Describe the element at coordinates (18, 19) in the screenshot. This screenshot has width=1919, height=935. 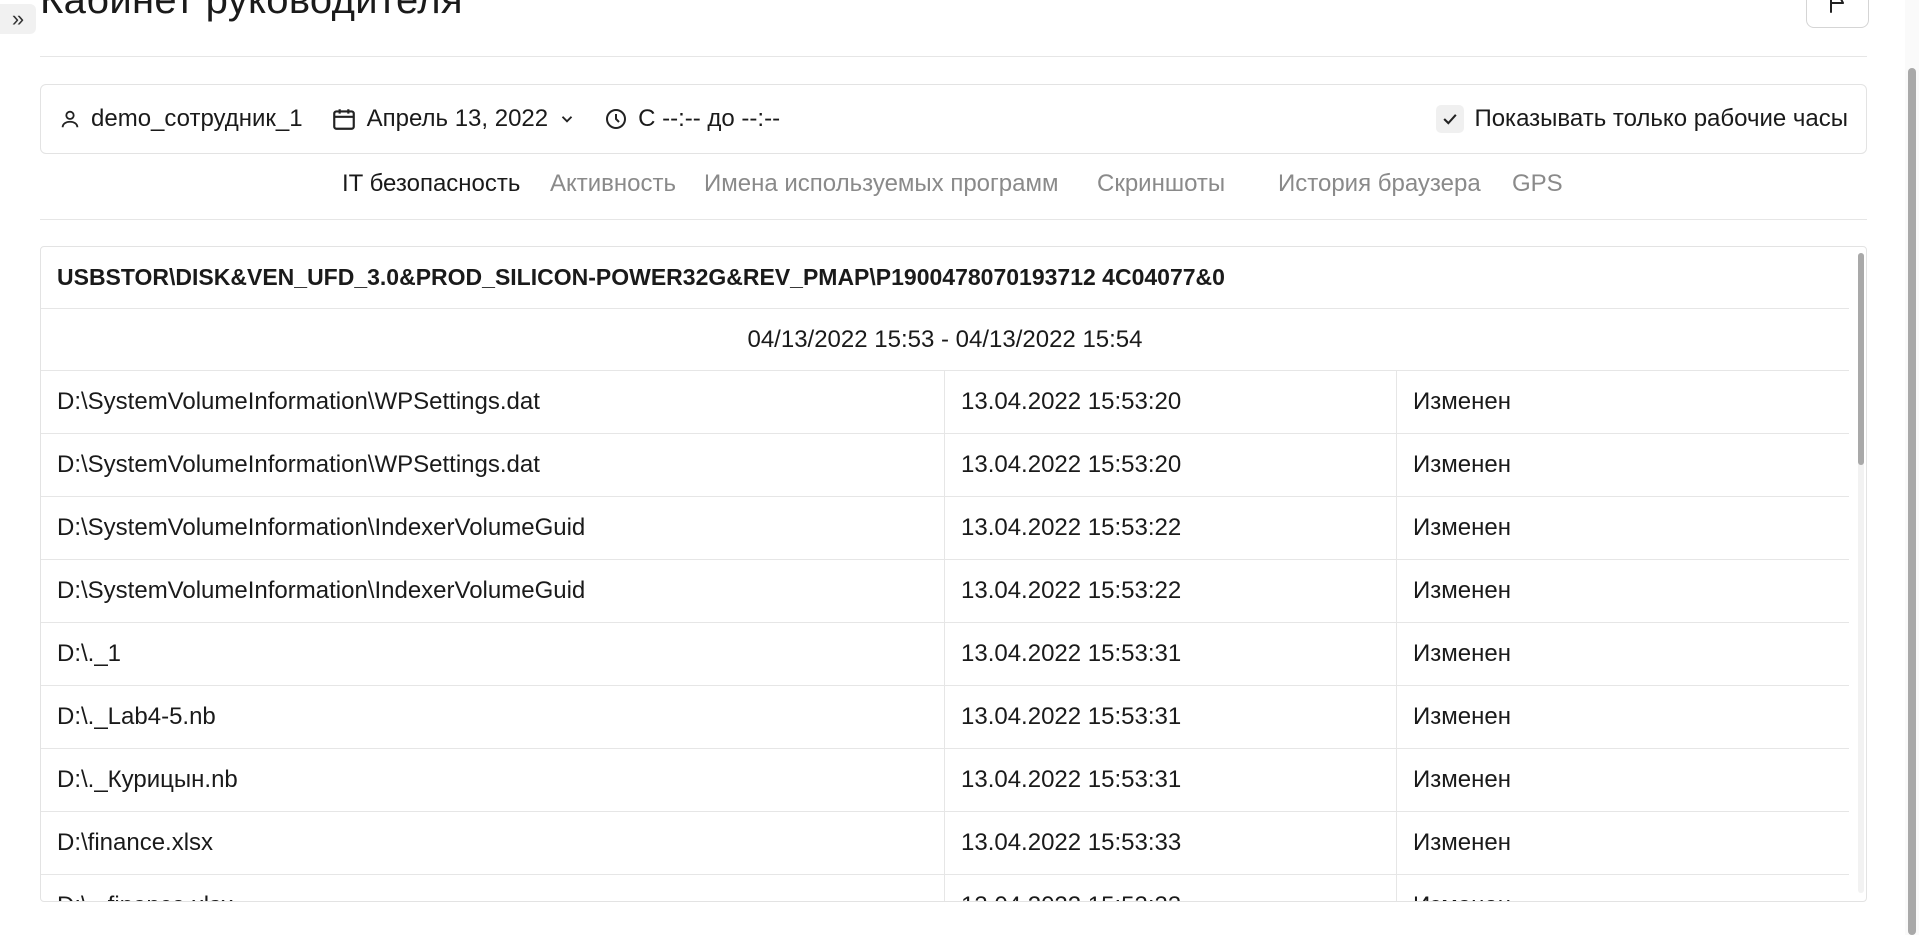
I see `sidebar-toggle-button: »` at that location.